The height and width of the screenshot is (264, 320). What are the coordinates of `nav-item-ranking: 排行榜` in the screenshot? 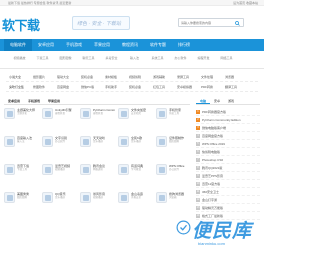 It's located at (184, 45).